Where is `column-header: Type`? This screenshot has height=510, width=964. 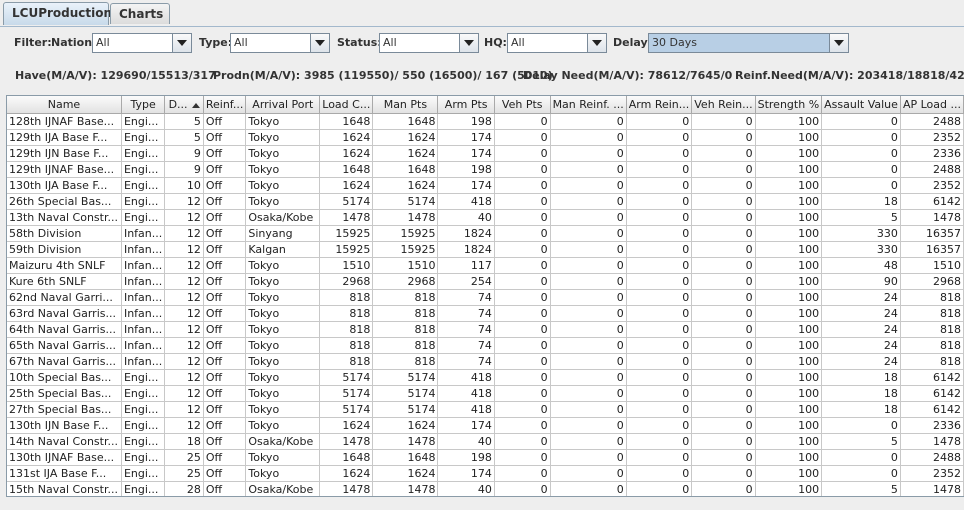
column-header: Type is located at coordinates (143, 105).